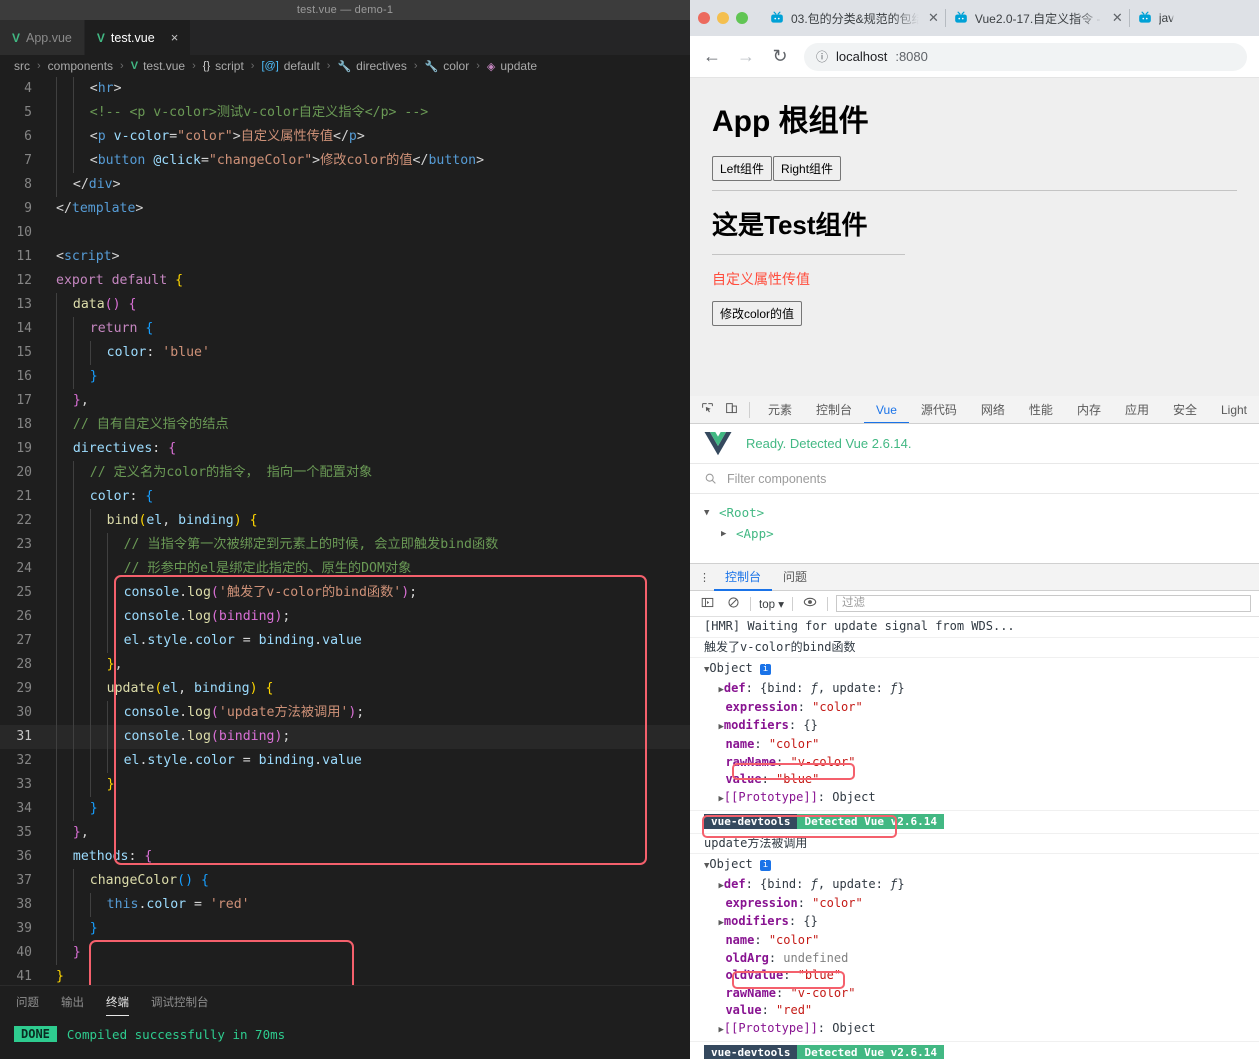  I want to click on code-line: 4 <hr>, so click(345, 89).